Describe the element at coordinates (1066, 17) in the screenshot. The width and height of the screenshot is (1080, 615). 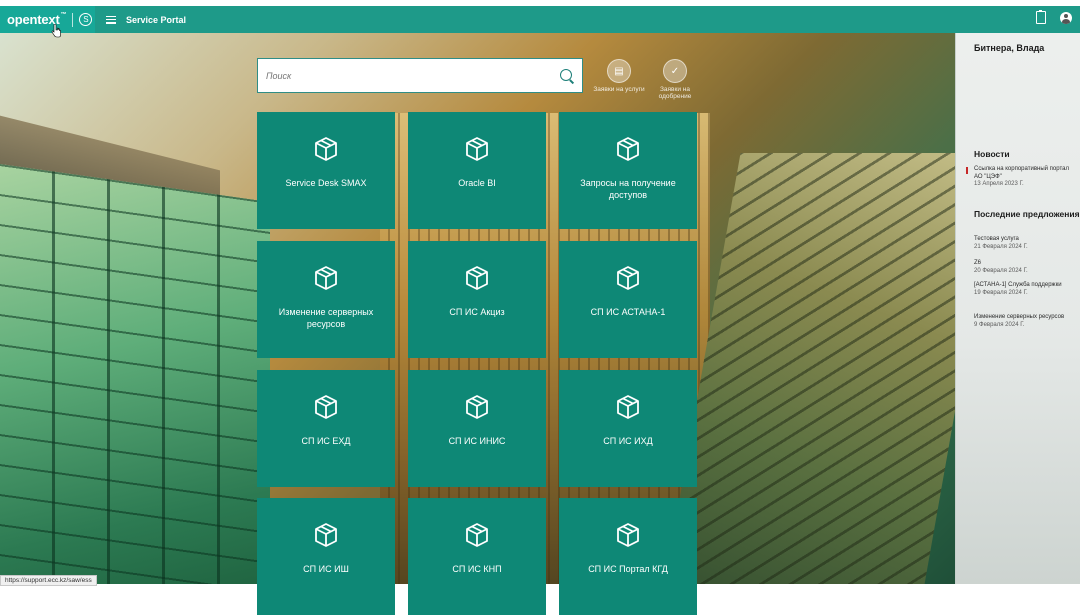
I see `user-avatar-icon` at that location.